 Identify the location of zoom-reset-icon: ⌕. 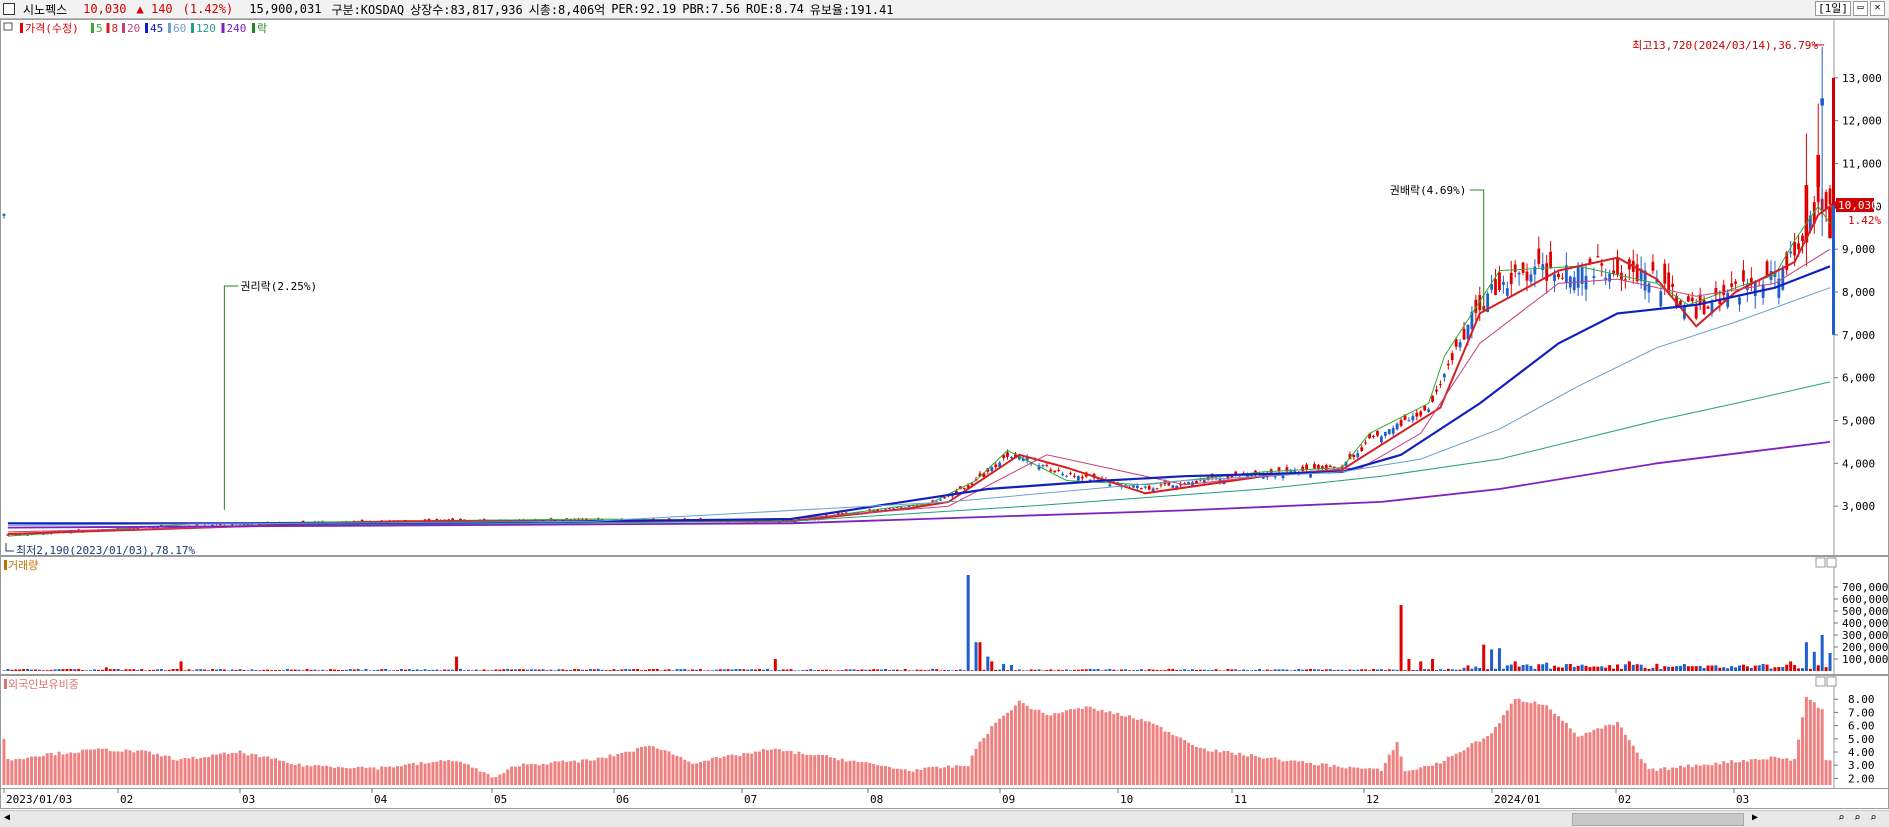
(1873, 817).